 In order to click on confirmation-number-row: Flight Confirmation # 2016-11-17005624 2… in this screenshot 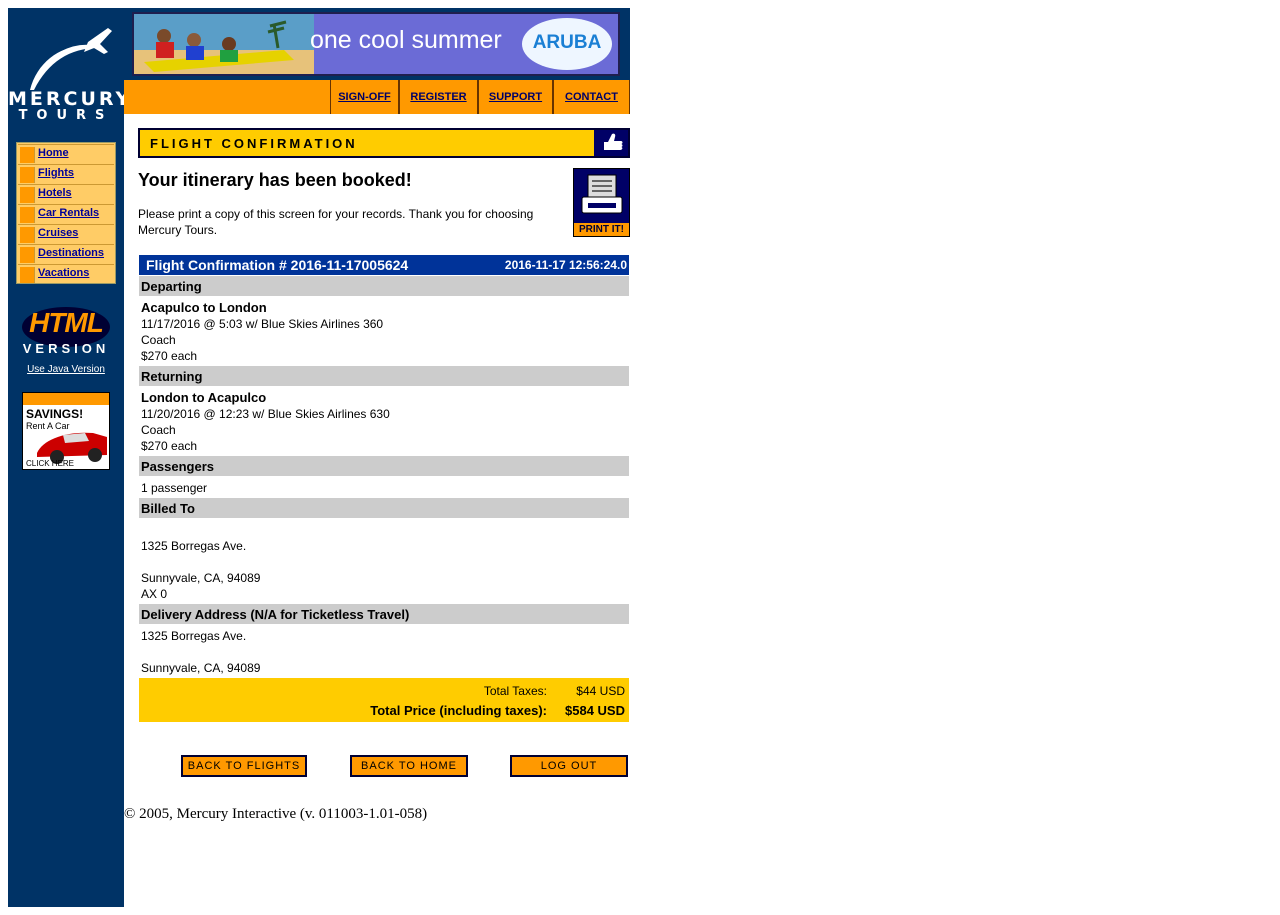, I will do `click(384, 265)`.